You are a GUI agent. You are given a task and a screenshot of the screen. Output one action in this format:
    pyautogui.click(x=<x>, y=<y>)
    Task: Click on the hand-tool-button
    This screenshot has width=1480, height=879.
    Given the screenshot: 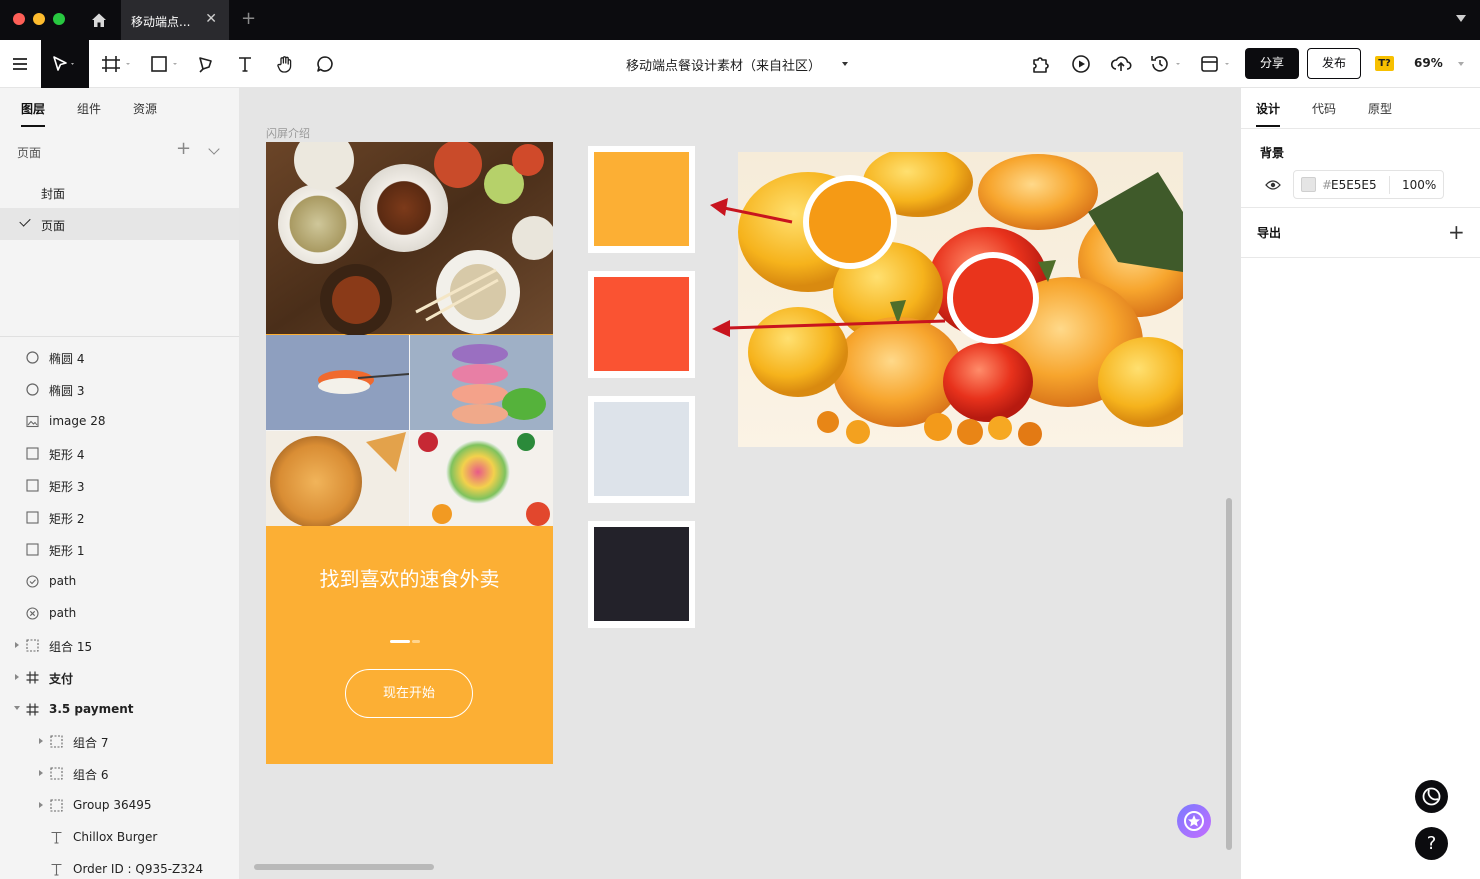 What is the action you would take?
    pyautogui.click(x=285, y=64)
    